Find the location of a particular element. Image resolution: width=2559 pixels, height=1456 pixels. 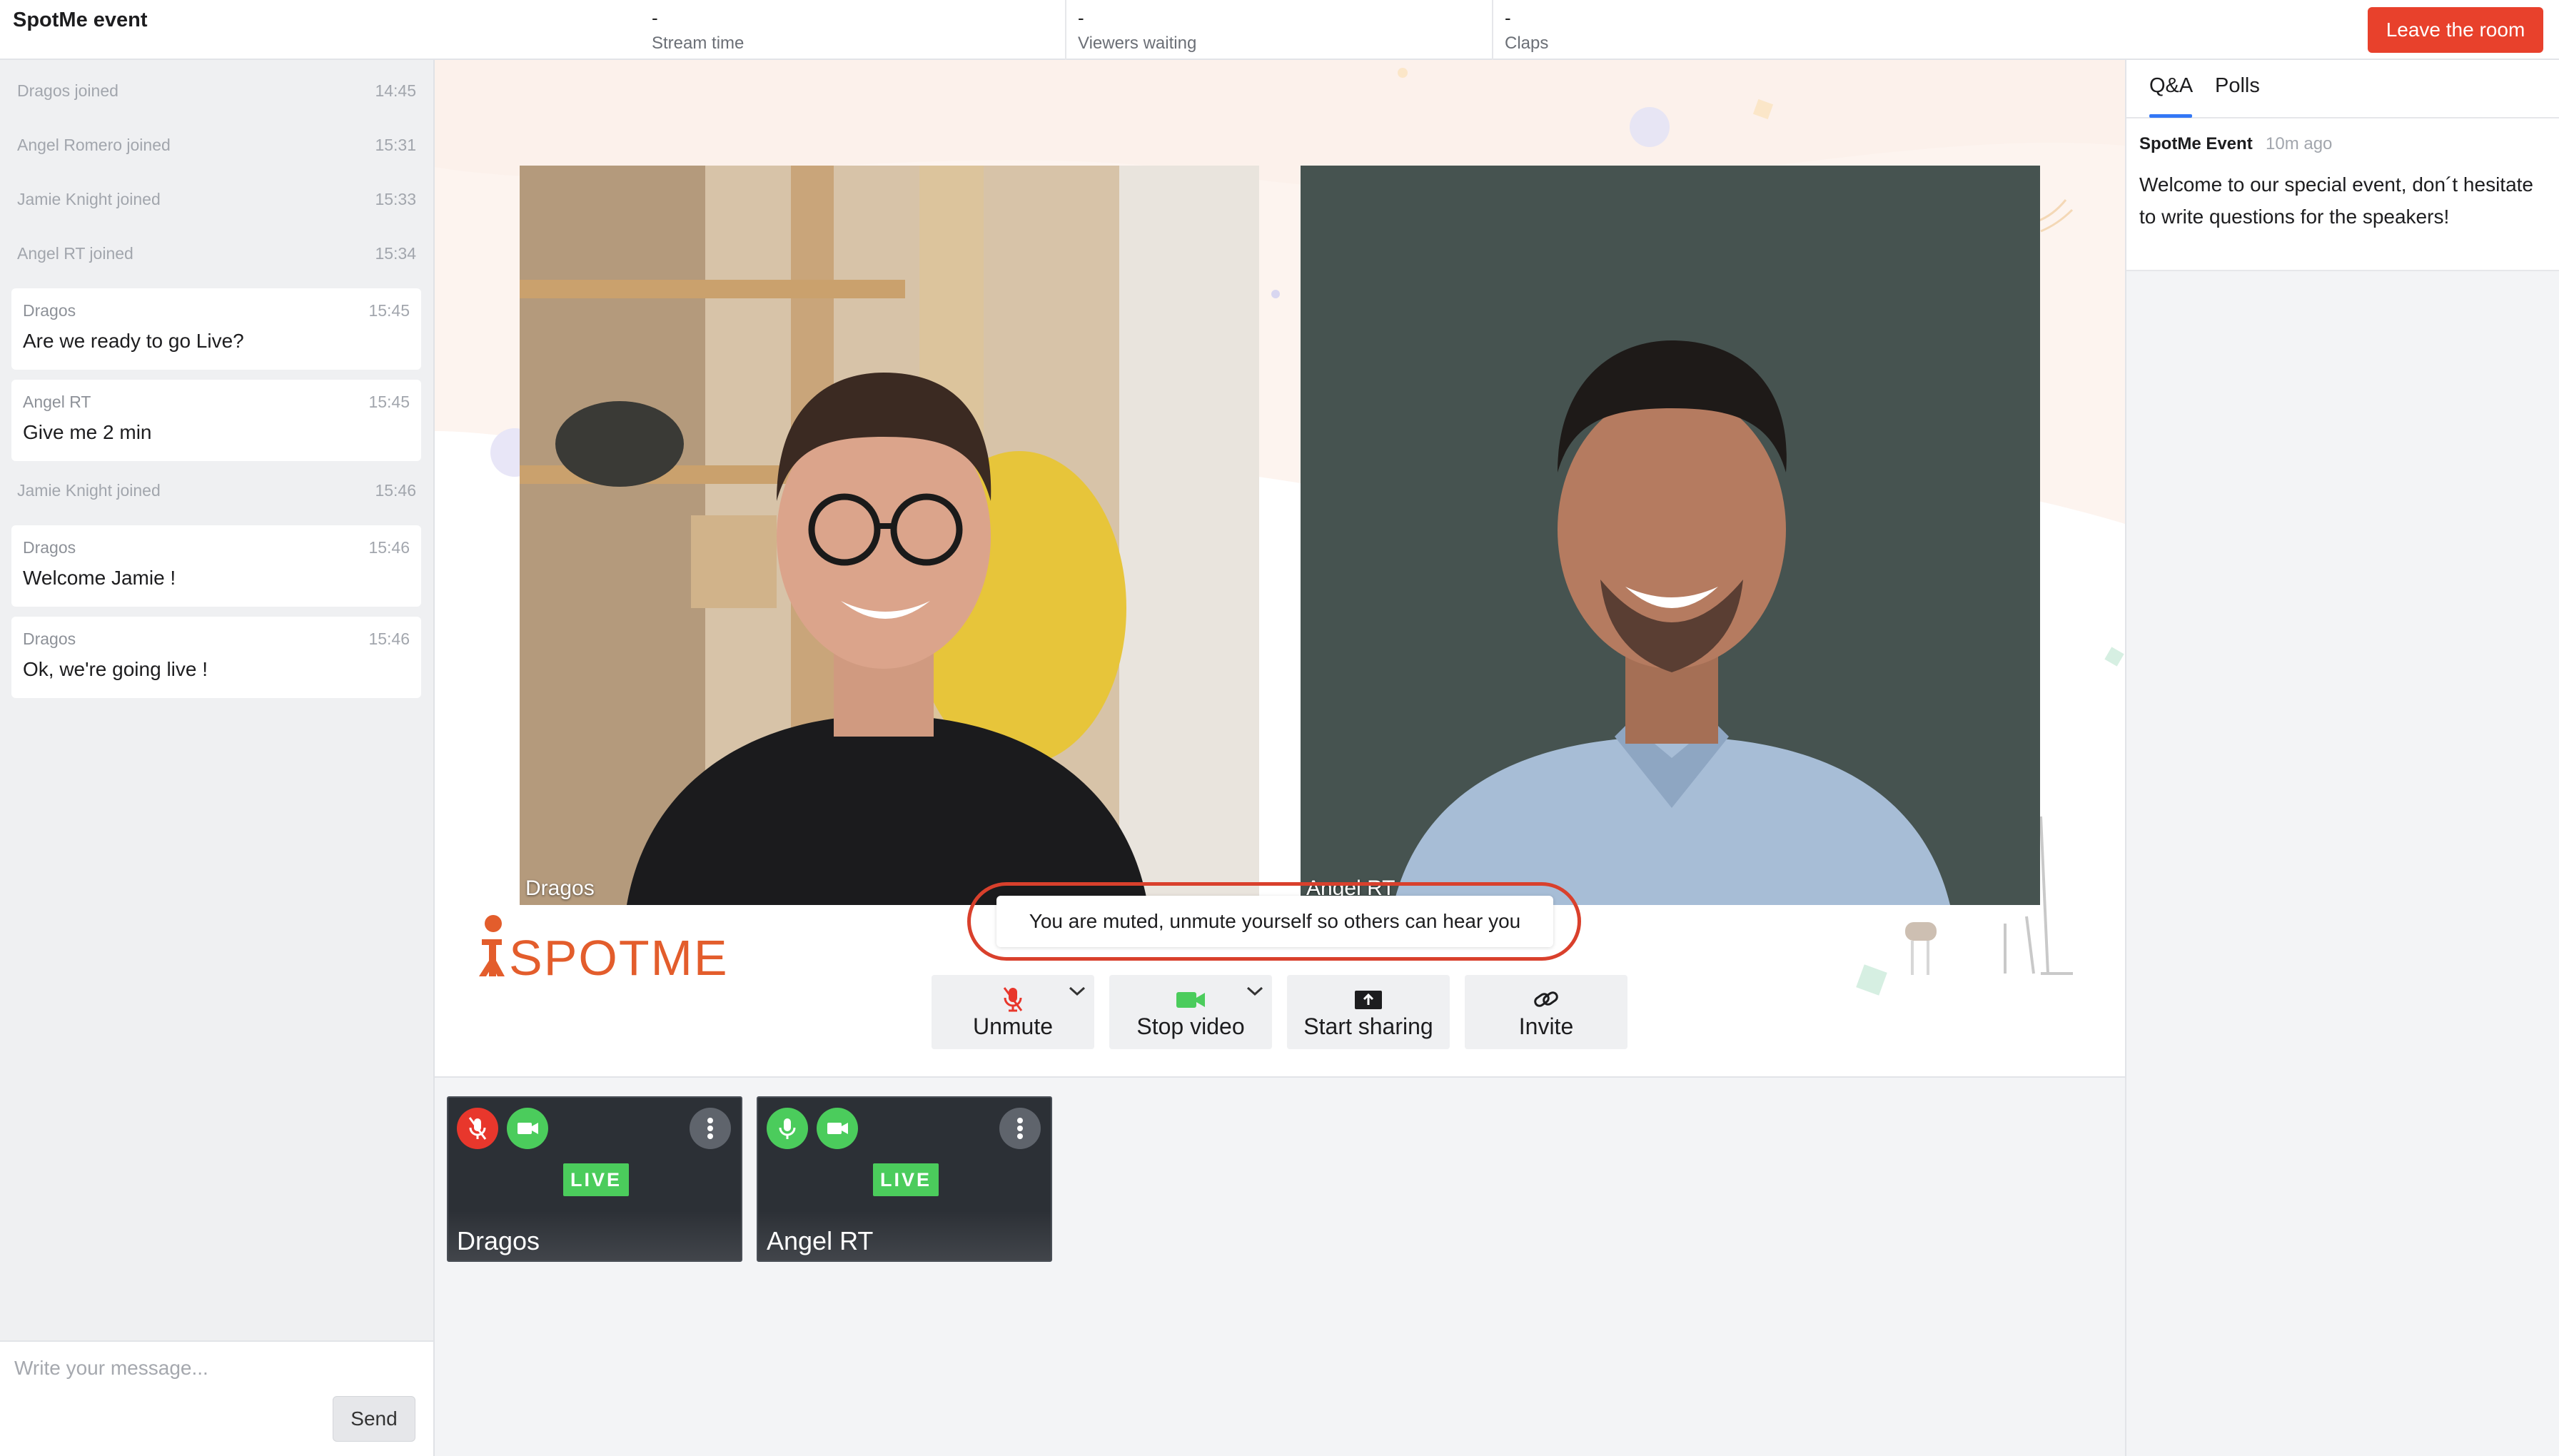

message-time: 14:45 is located at coordinates (395, 90).